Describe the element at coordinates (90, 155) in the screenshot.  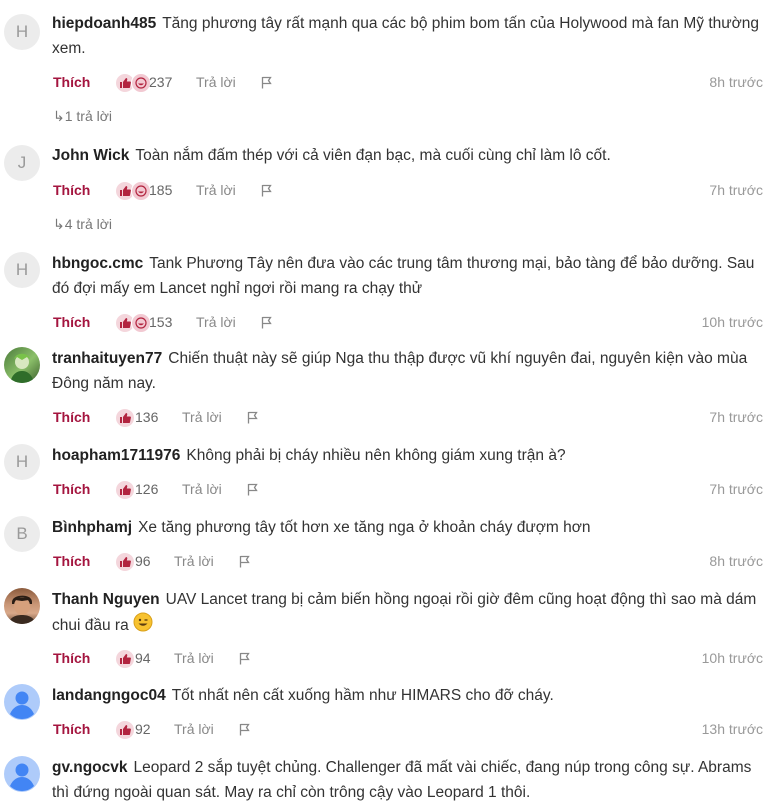
I see `username: John Wick` at that location.